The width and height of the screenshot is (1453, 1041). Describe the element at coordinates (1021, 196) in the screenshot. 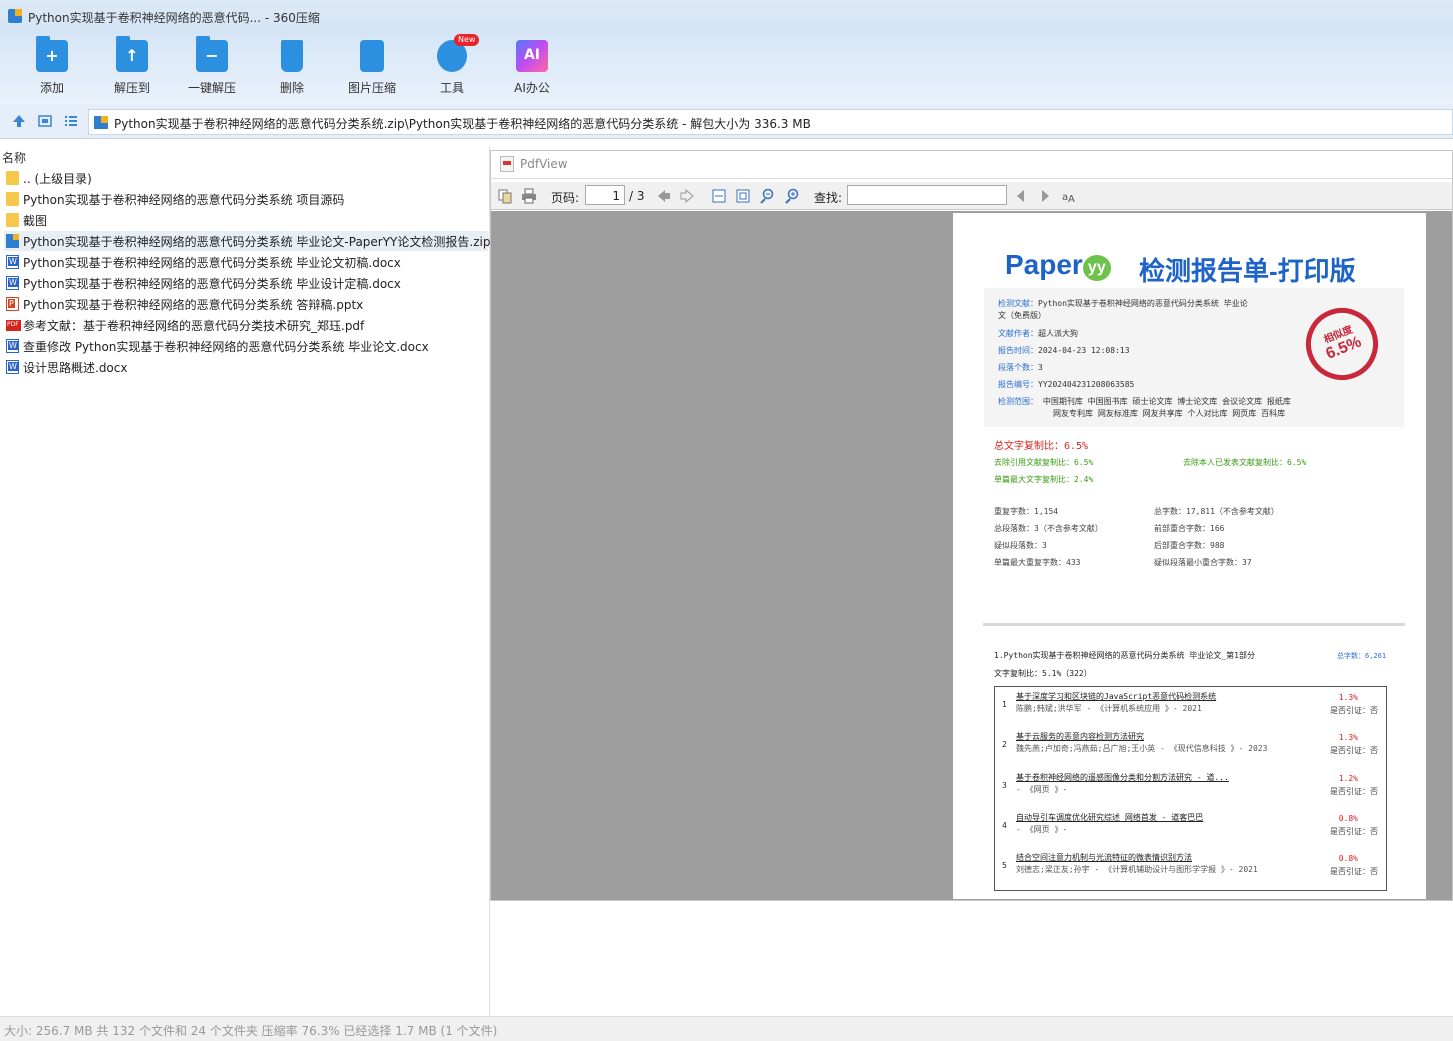

I see `find-prev-icon` at that location.